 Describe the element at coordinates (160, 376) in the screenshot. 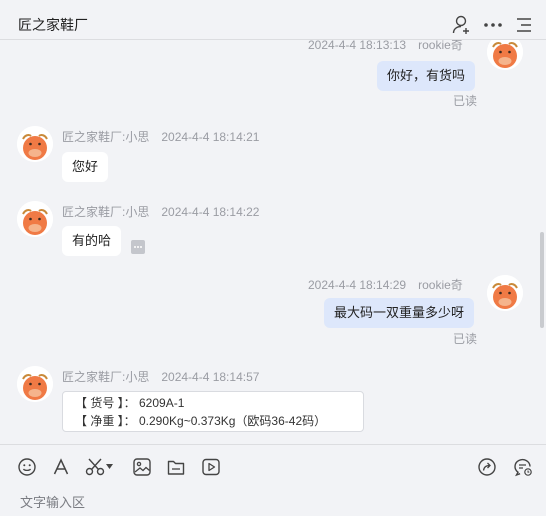

I see `message-meta: 匠之家鞋厂:小思 2024-4-4 18:14:57` at that location.